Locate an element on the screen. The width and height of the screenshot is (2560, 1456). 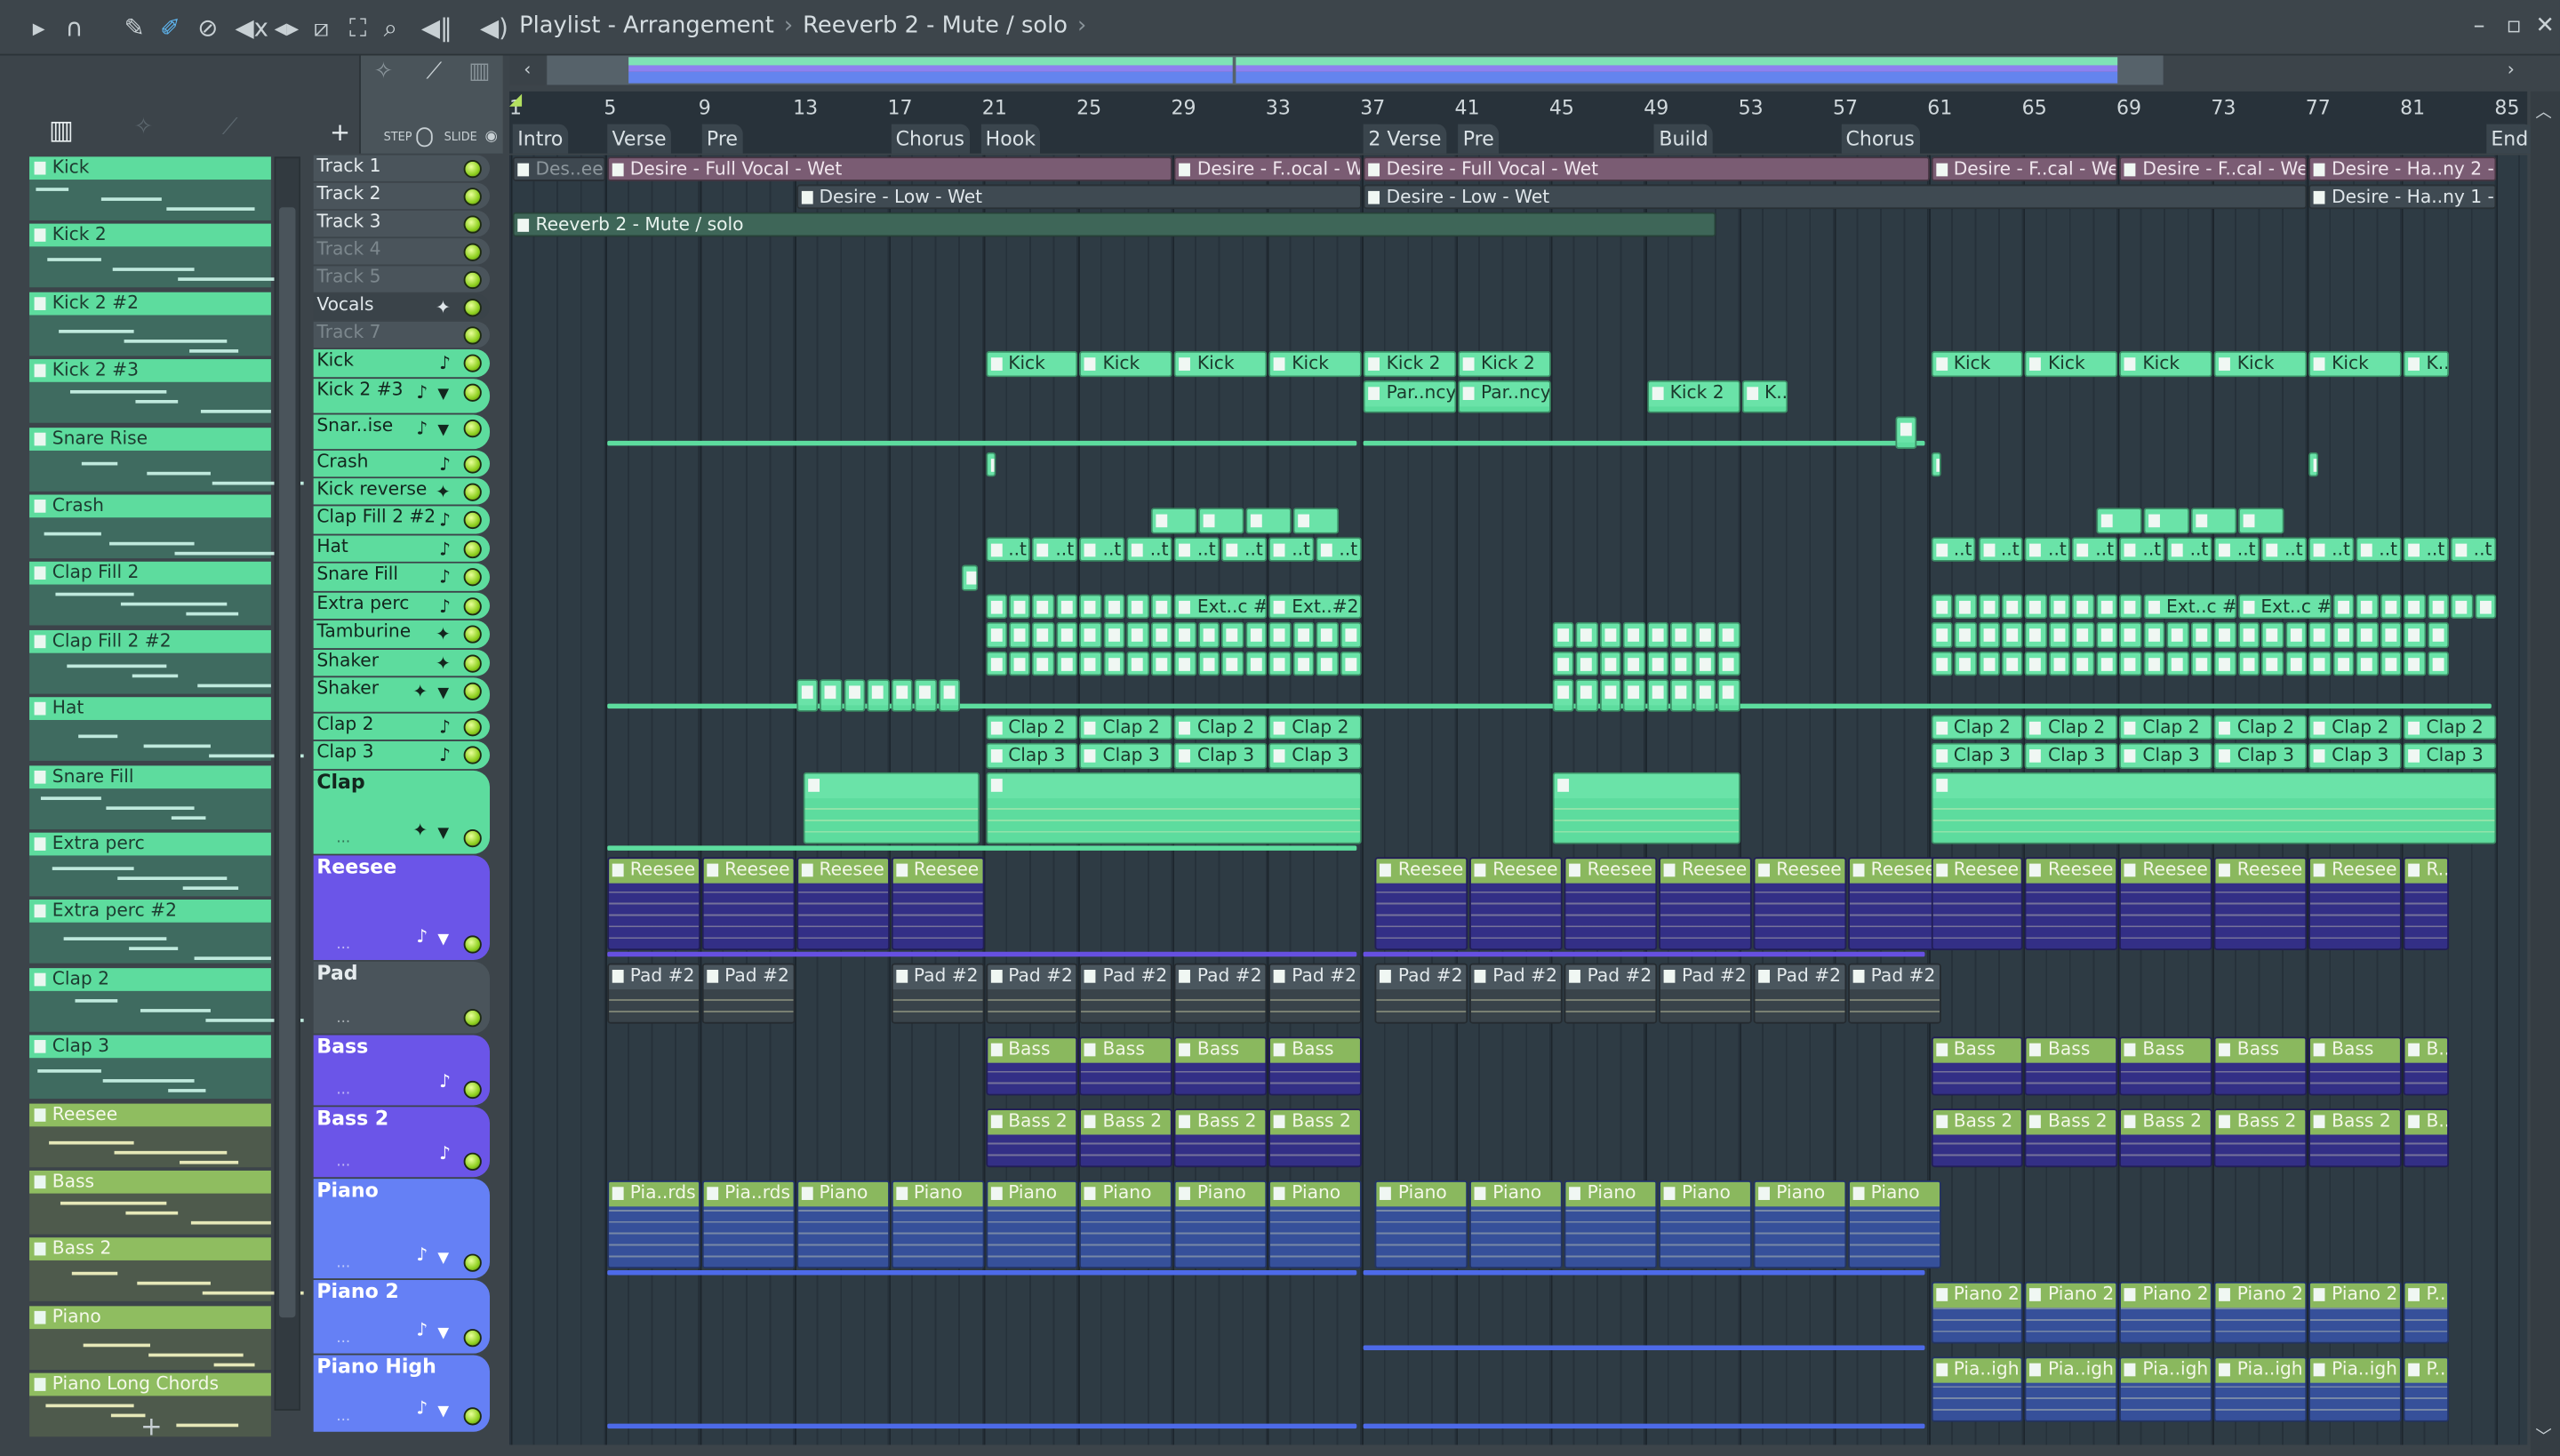
marker-chorus: Chorus is located at coordinates (1880, 139).